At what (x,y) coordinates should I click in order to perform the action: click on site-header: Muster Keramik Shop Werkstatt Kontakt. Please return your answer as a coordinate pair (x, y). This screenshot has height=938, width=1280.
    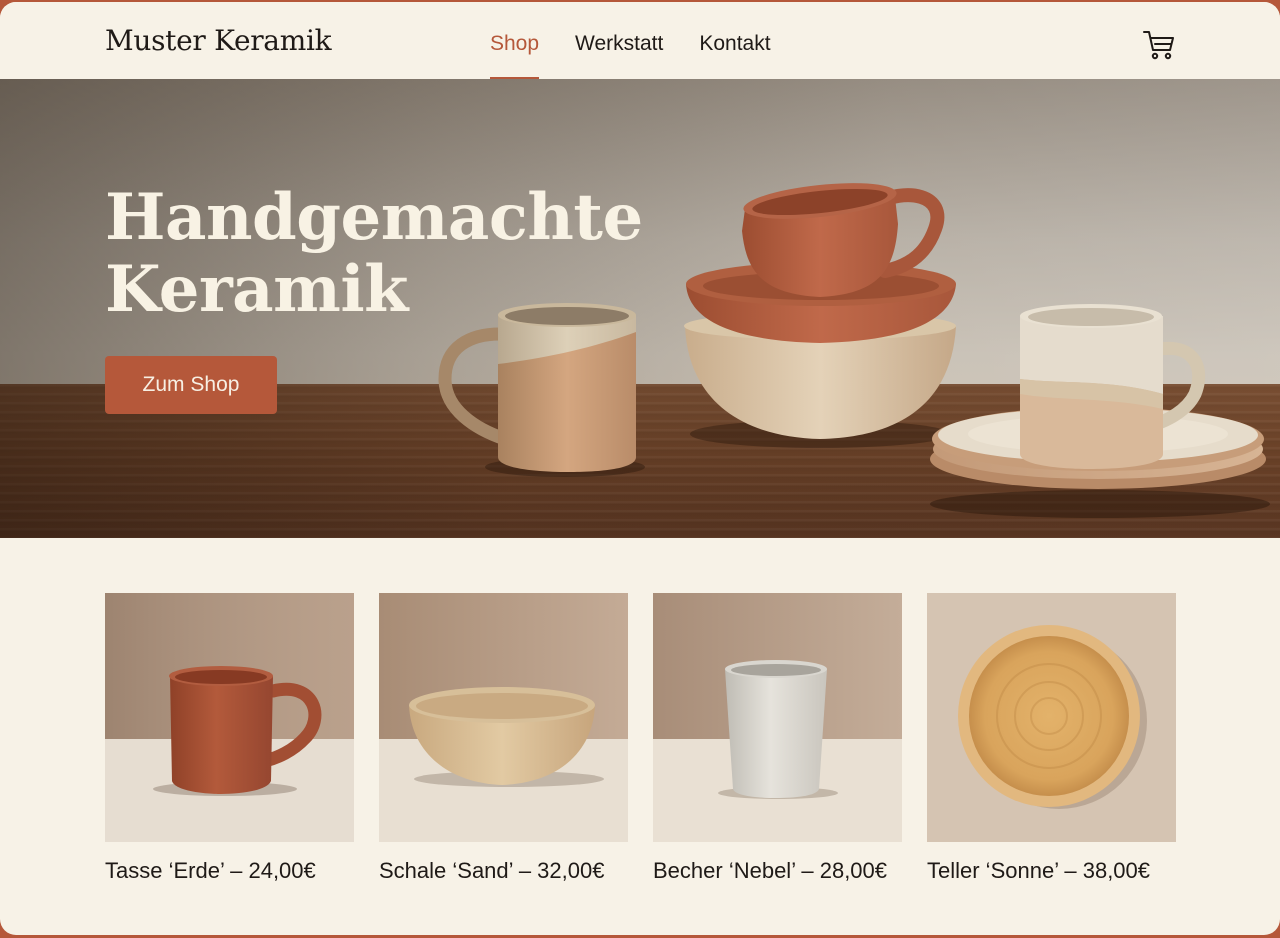
    Looking at the image, I should click on (640, 41).